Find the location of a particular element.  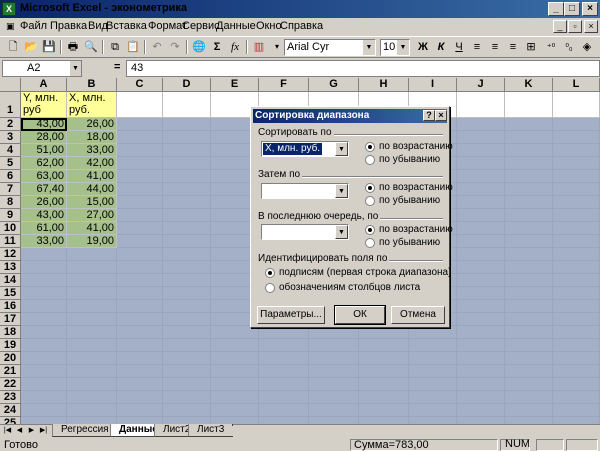

column-header: J is located at coordinates (481, 85).